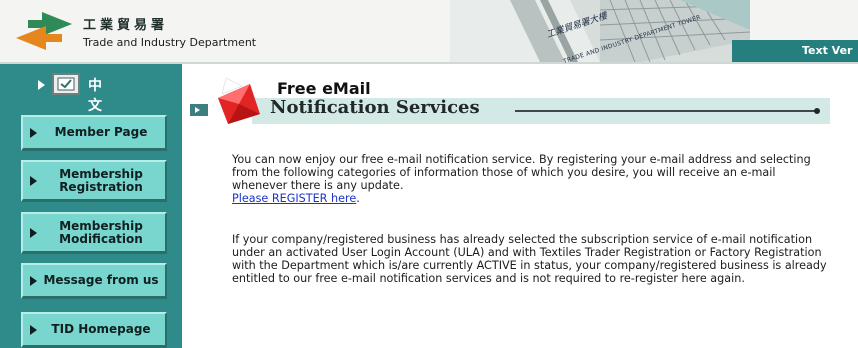  I want to click on page-title: Notification Services, so click(375, 107).